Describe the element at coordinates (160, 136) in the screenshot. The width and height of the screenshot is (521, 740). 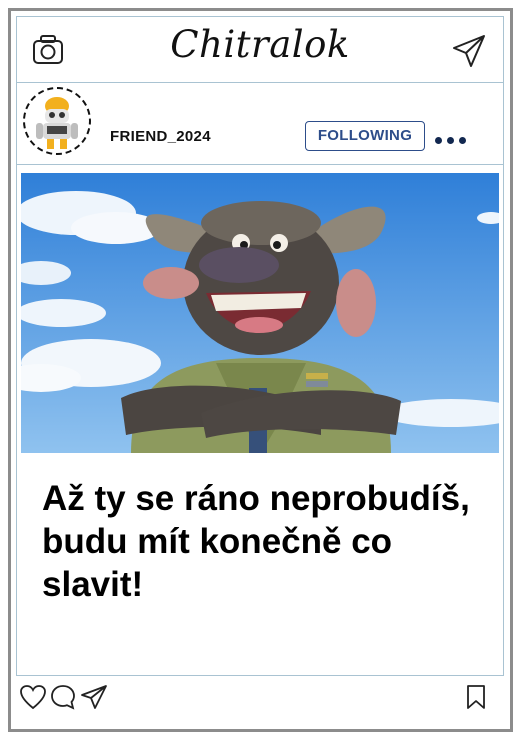
I see `username: FRIEND_2024` at that location.